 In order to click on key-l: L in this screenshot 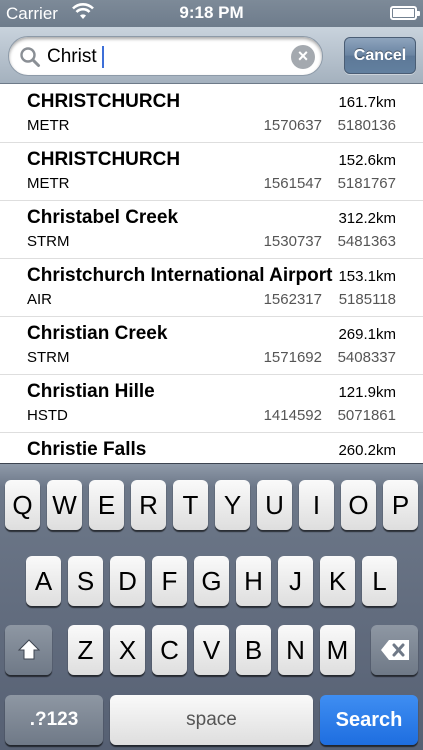, I will do `click(379, 581)`.